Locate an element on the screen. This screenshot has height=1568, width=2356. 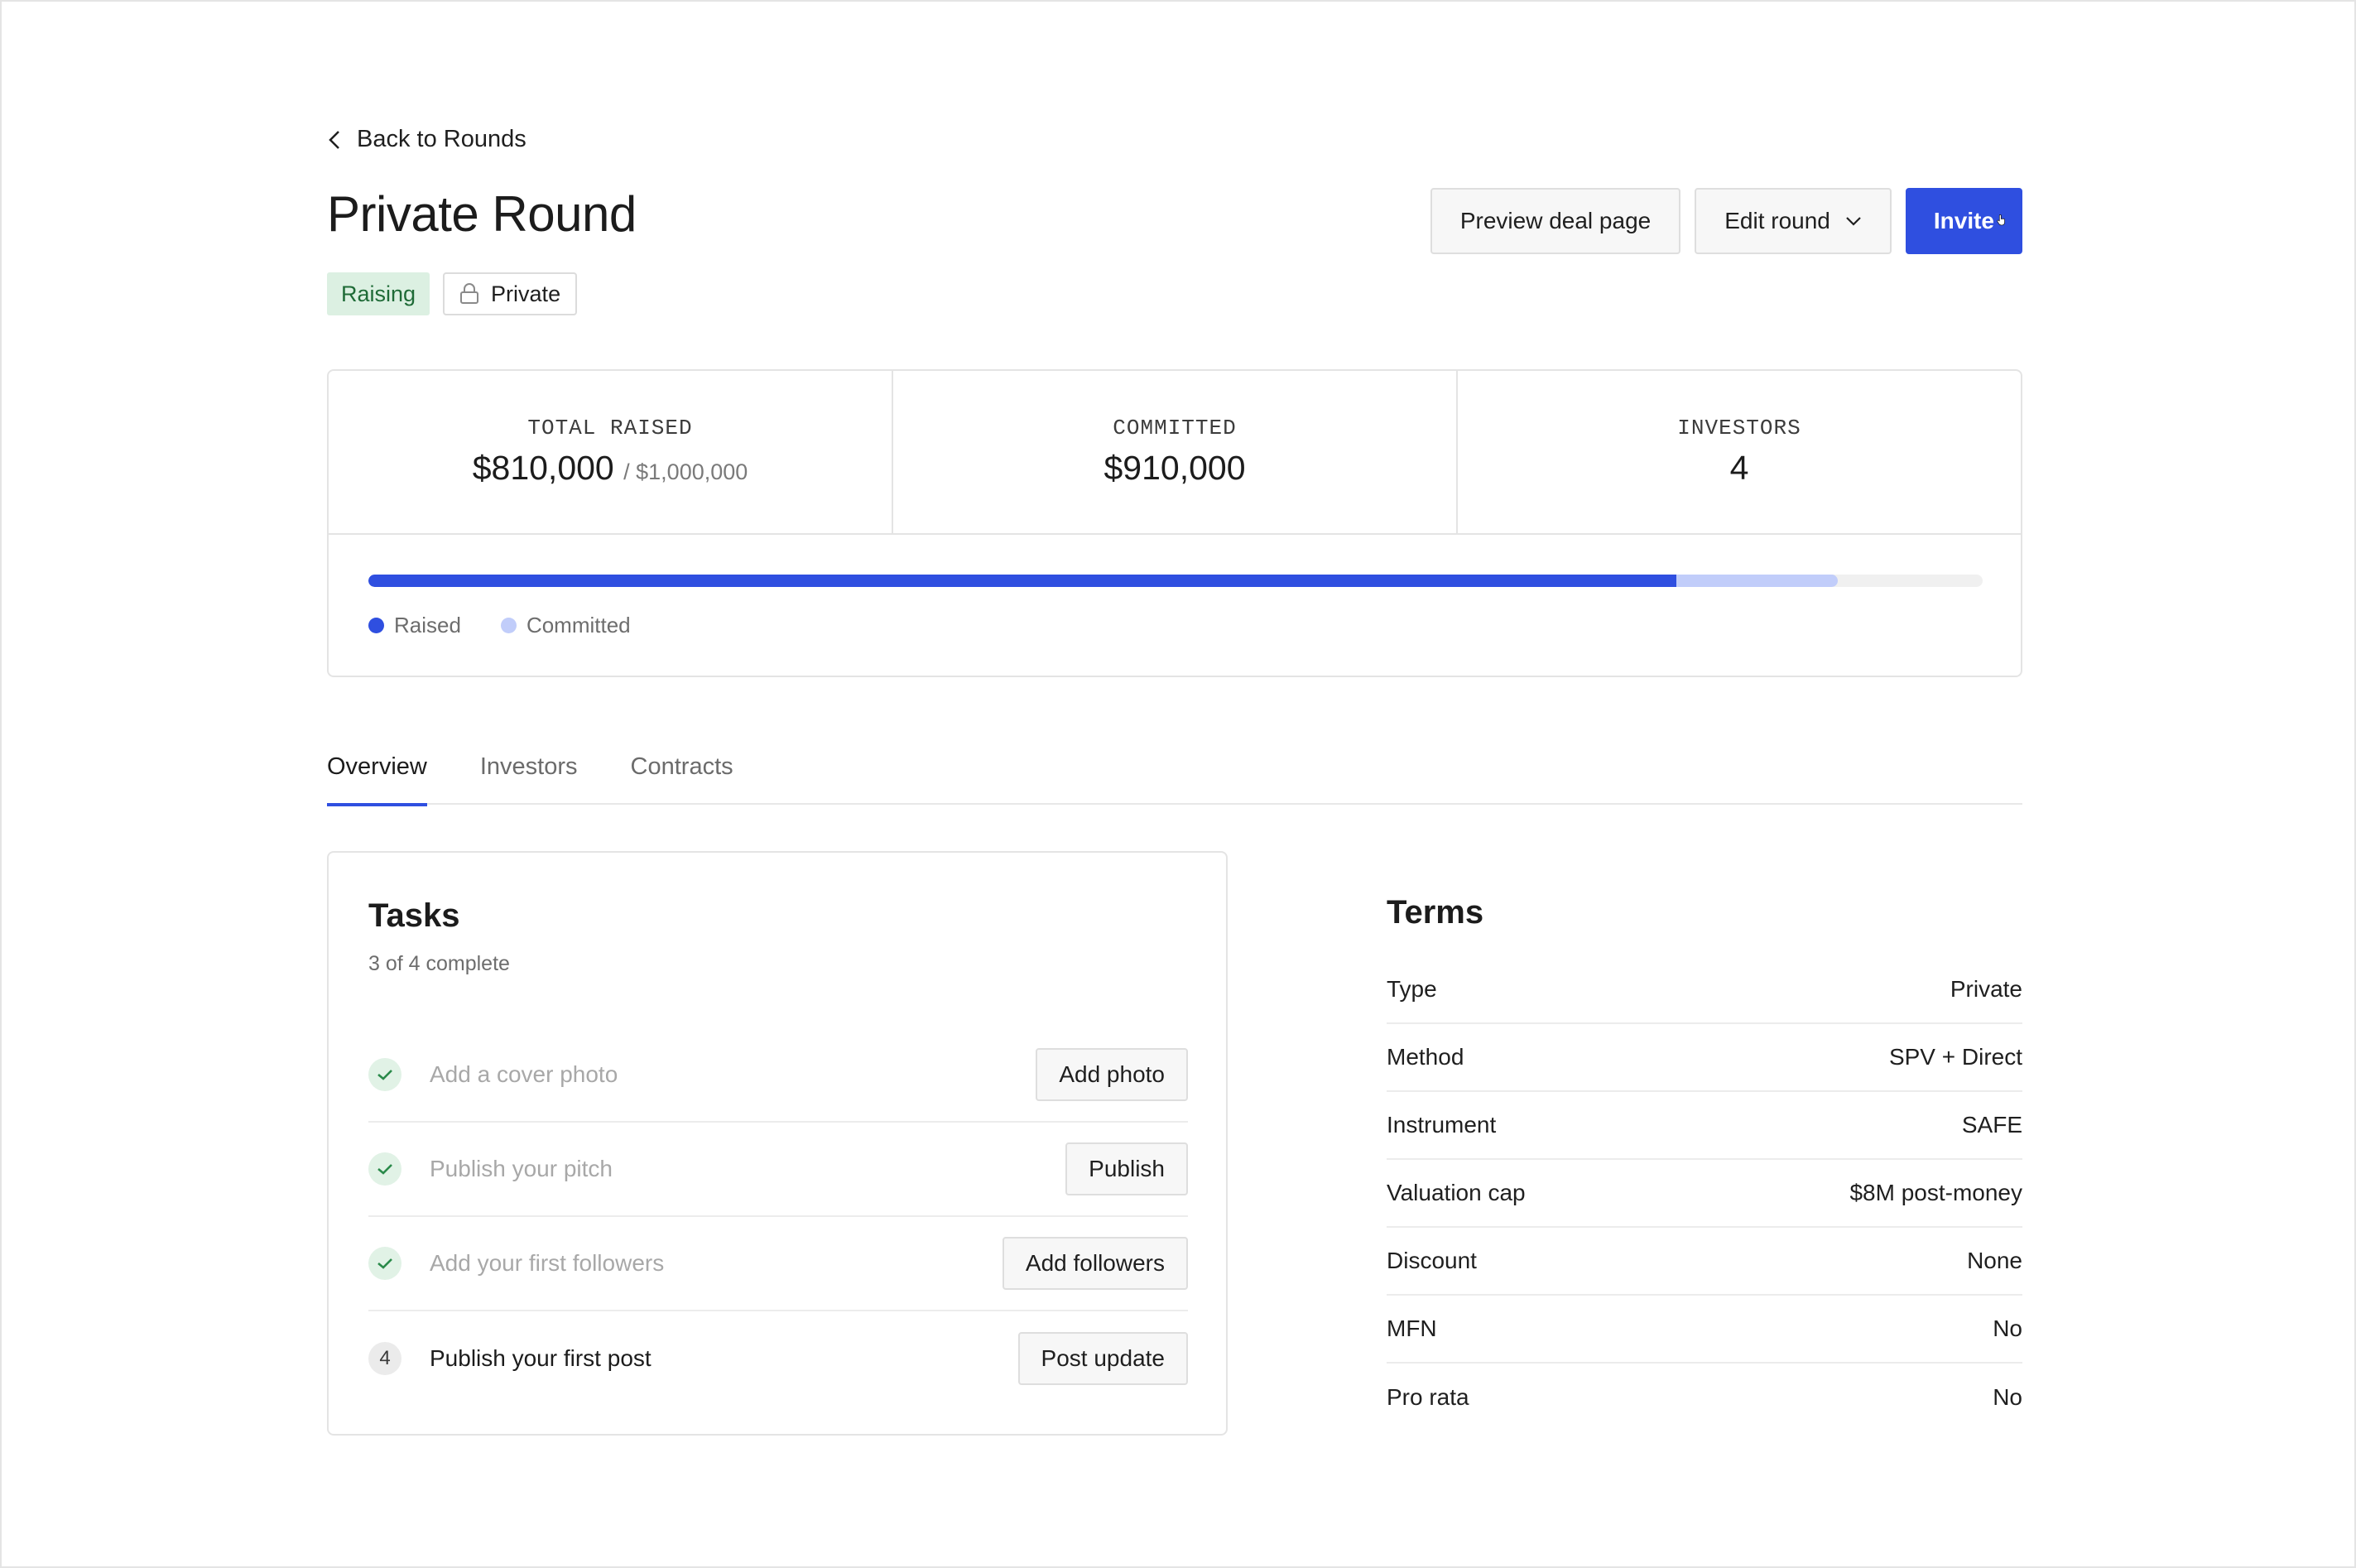
term-value: Private is located at coordinates (1986, 989).